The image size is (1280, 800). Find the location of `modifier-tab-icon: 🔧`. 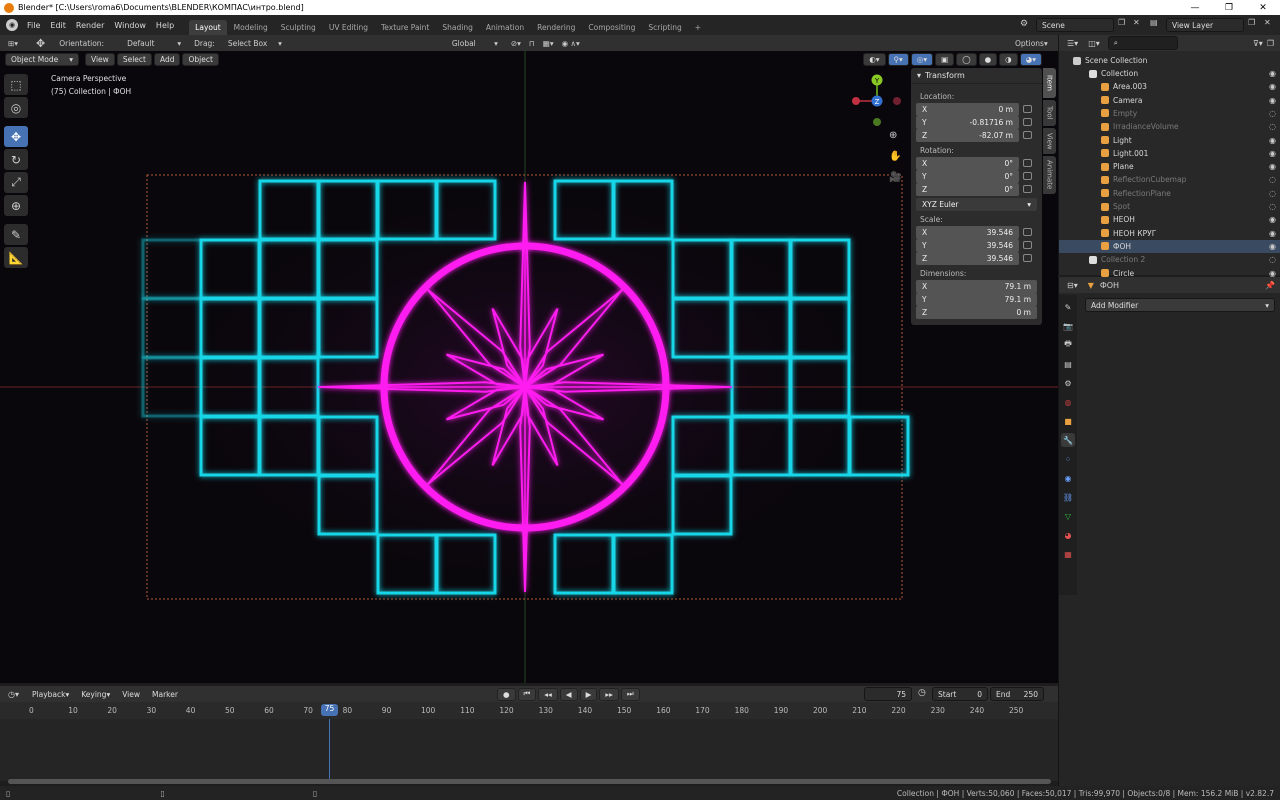

modifier-tab-icon: 🔧 is located at coordinates (1068, 440).